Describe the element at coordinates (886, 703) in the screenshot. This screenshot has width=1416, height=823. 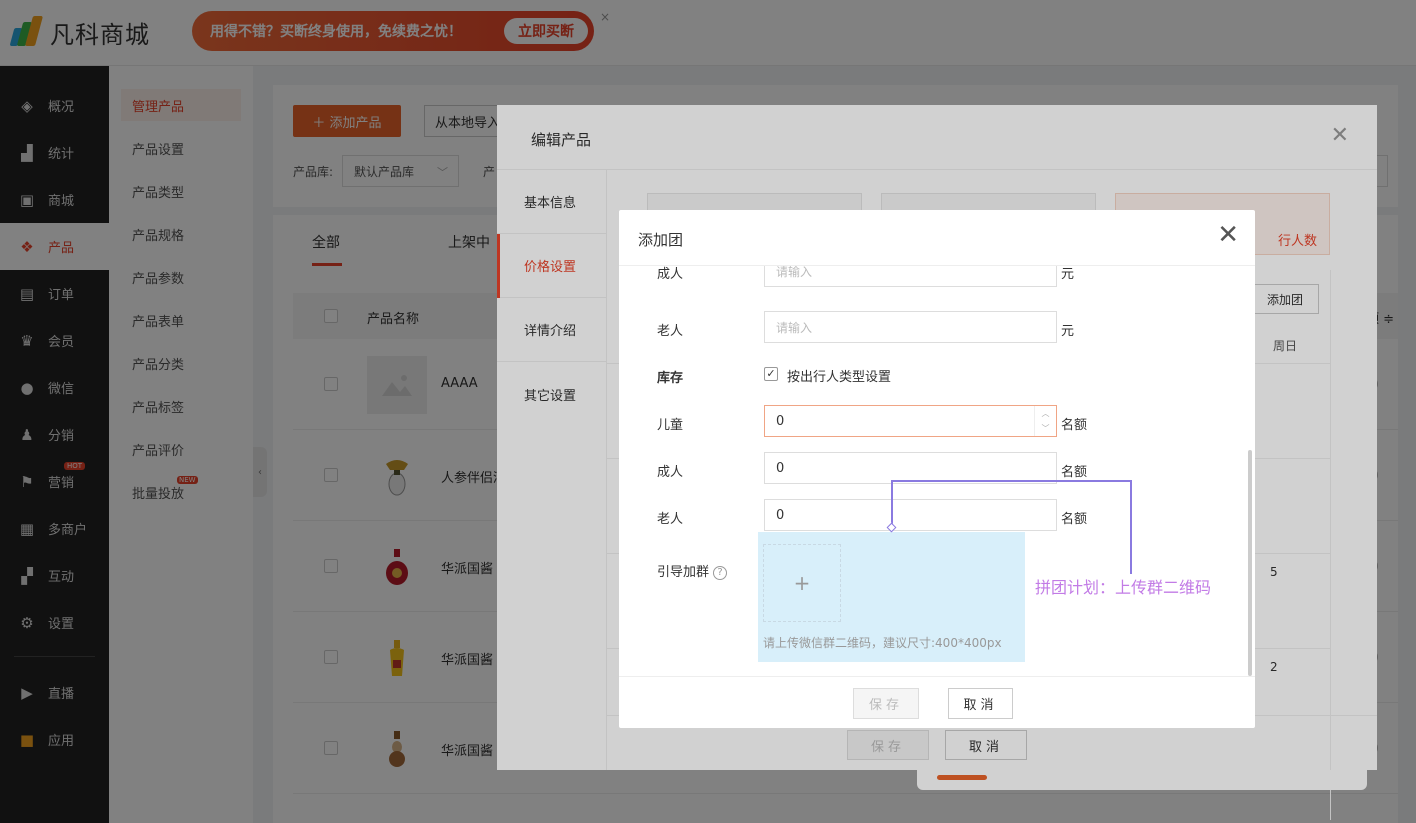
I see `save-button: 保存` at that location.